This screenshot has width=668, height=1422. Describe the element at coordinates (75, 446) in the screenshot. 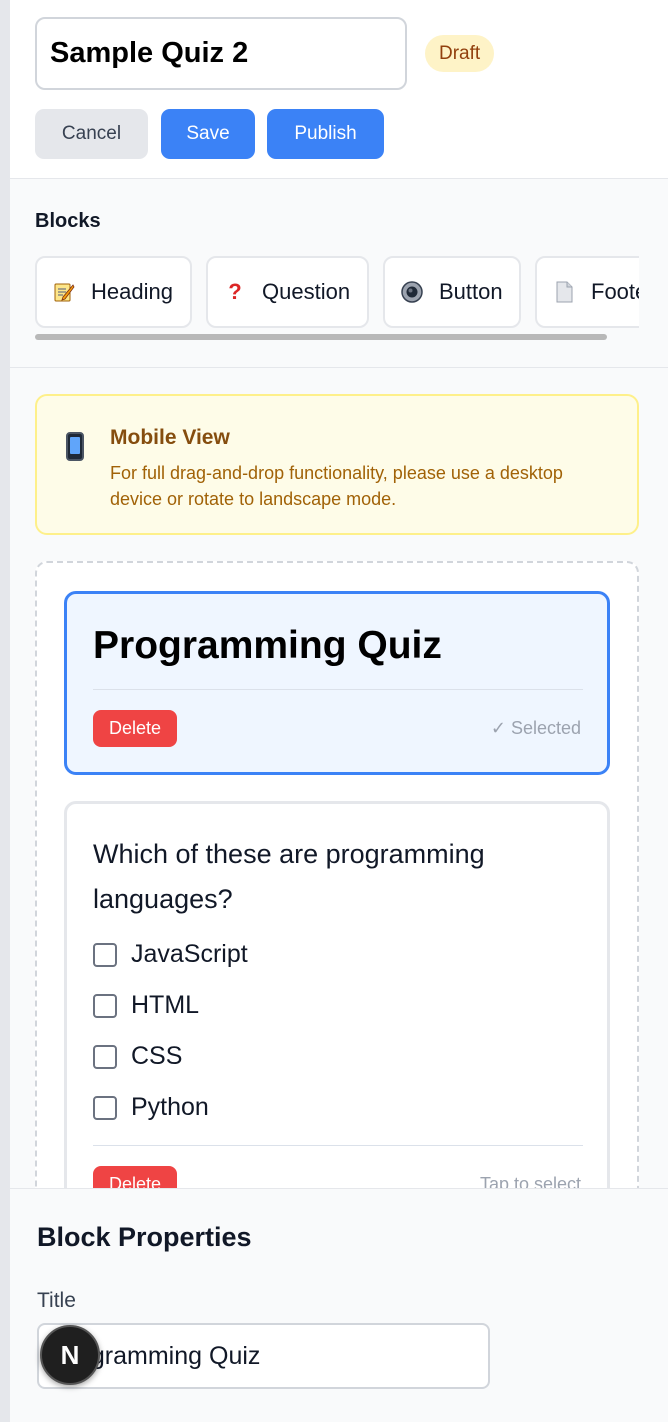

I see `mobile-phone-icon` at that location.